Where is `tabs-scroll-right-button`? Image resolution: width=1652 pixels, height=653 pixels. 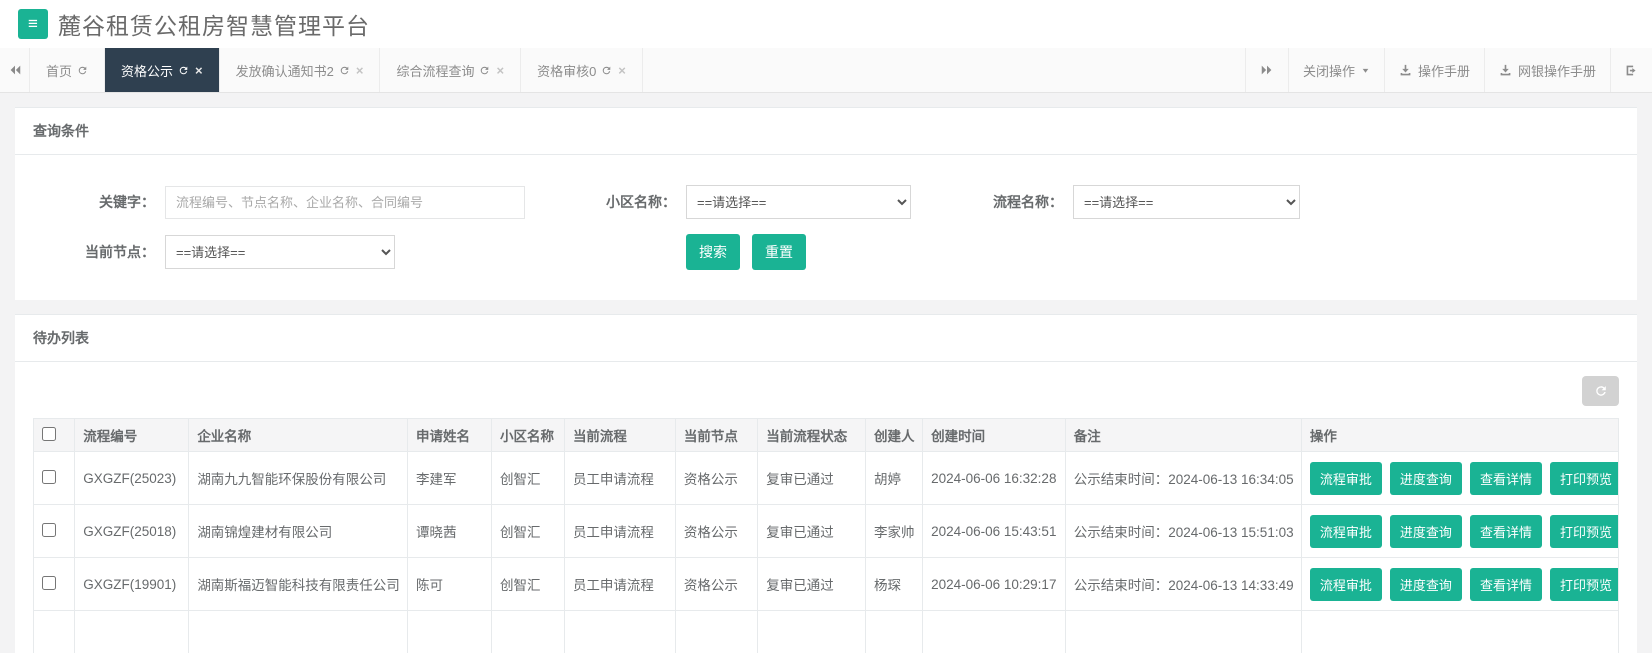 tabs-scroll-right-button is located at coordinates (1266, 70).